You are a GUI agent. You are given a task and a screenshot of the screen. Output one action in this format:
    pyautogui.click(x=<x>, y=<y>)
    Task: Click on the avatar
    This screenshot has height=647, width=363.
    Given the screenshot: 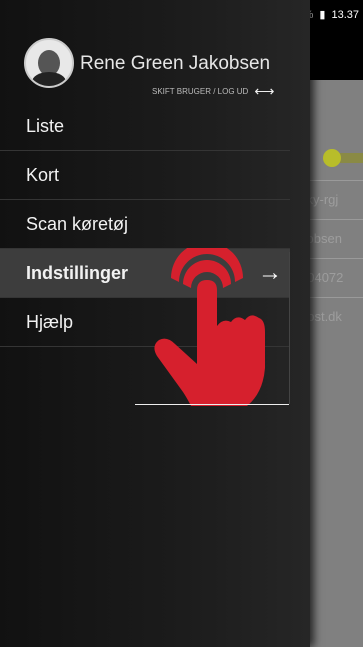 What is the action you would take?
    pyautogui.click(x=49, y=63)
    